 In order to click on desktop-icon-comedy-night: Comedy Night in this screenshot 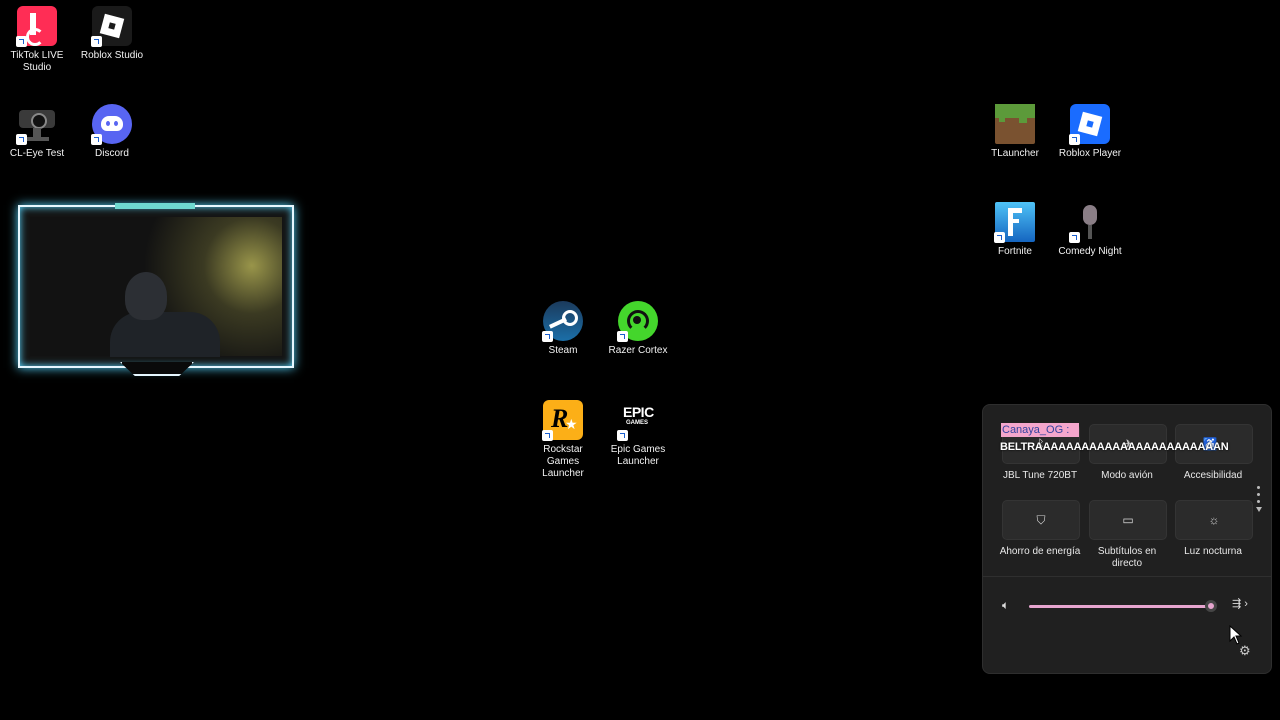, I will do `click(1090, 230)`.